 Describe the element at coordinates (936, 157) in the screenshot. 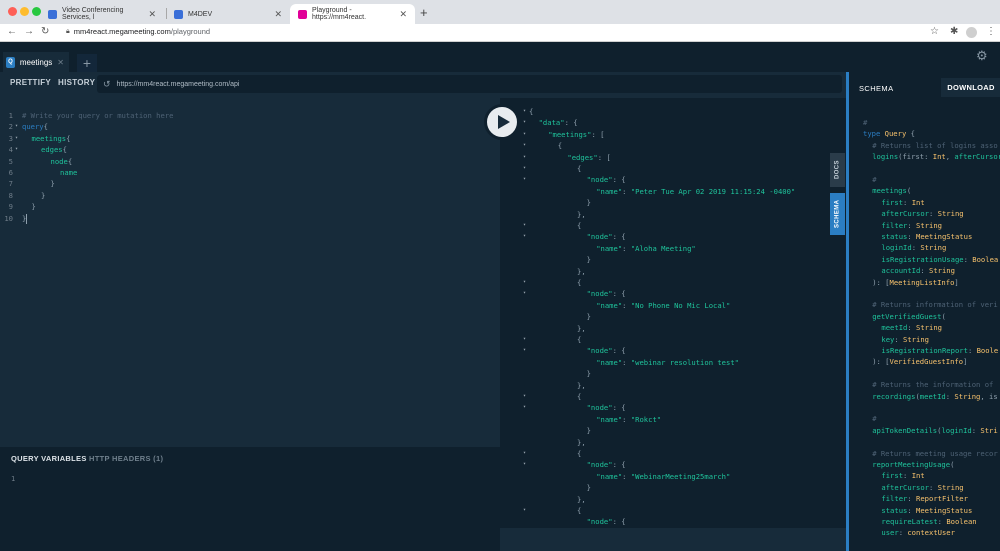

I see `schema-line: logins(first: Int, afterCursor` at that location.